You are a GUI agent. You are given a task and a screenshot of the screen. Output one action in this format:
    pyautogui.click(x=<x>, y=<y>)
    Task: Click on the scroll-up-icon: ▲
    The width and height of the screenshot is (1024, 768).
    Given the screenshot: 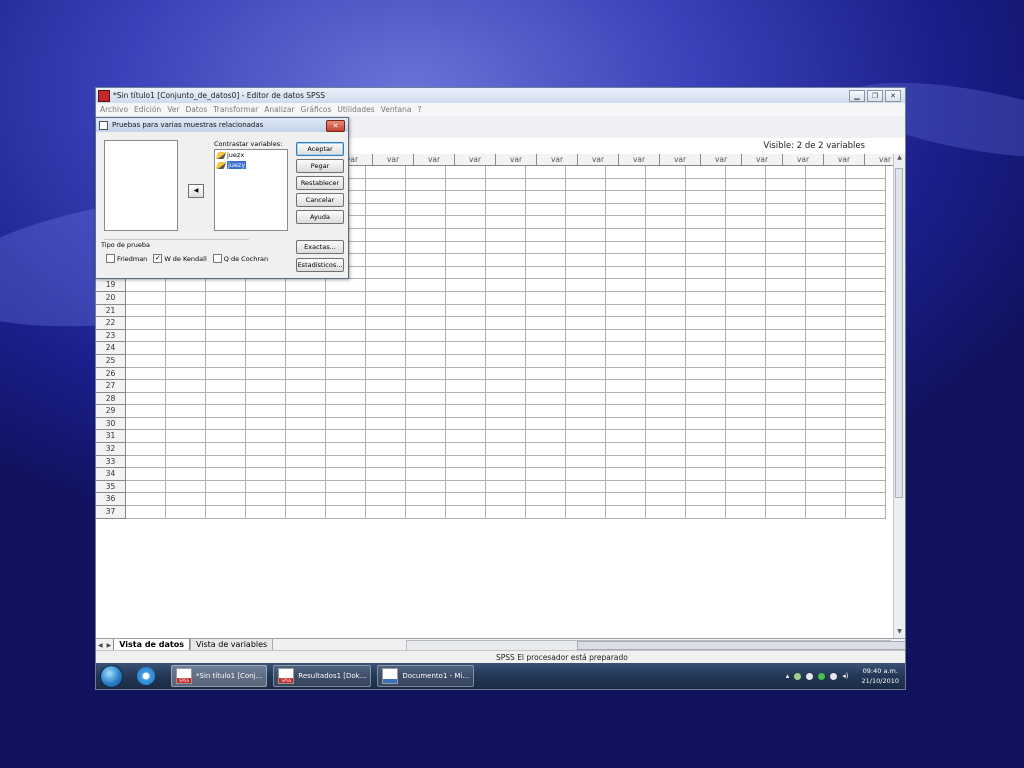 What is the action you would take?
    pyautogui.click(x=899, y=159)
    